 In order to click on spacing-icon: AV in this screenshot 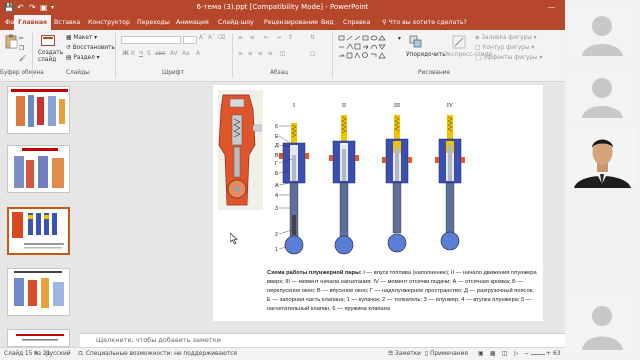, I will do `click(174, 54)`.